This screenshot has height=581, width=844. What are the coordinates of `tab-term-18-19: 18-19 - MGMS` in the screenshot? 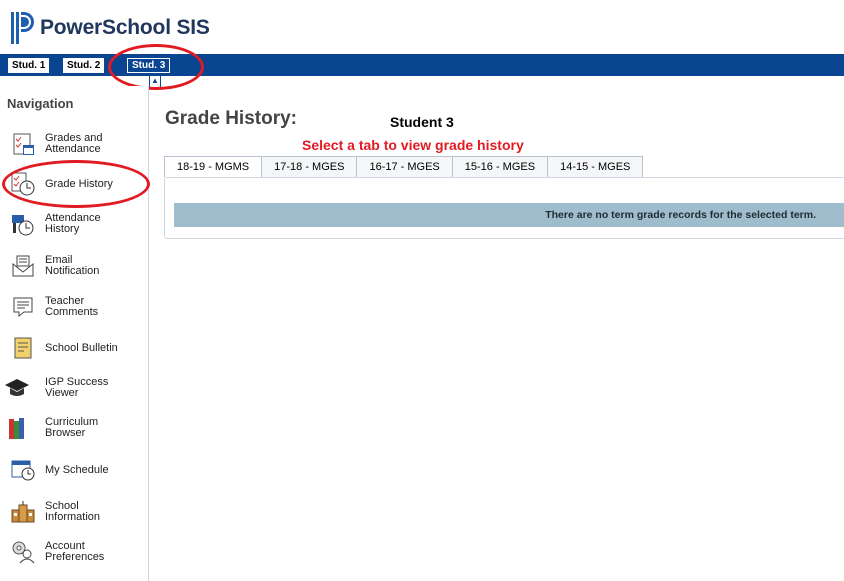 It's located at (213, 166).